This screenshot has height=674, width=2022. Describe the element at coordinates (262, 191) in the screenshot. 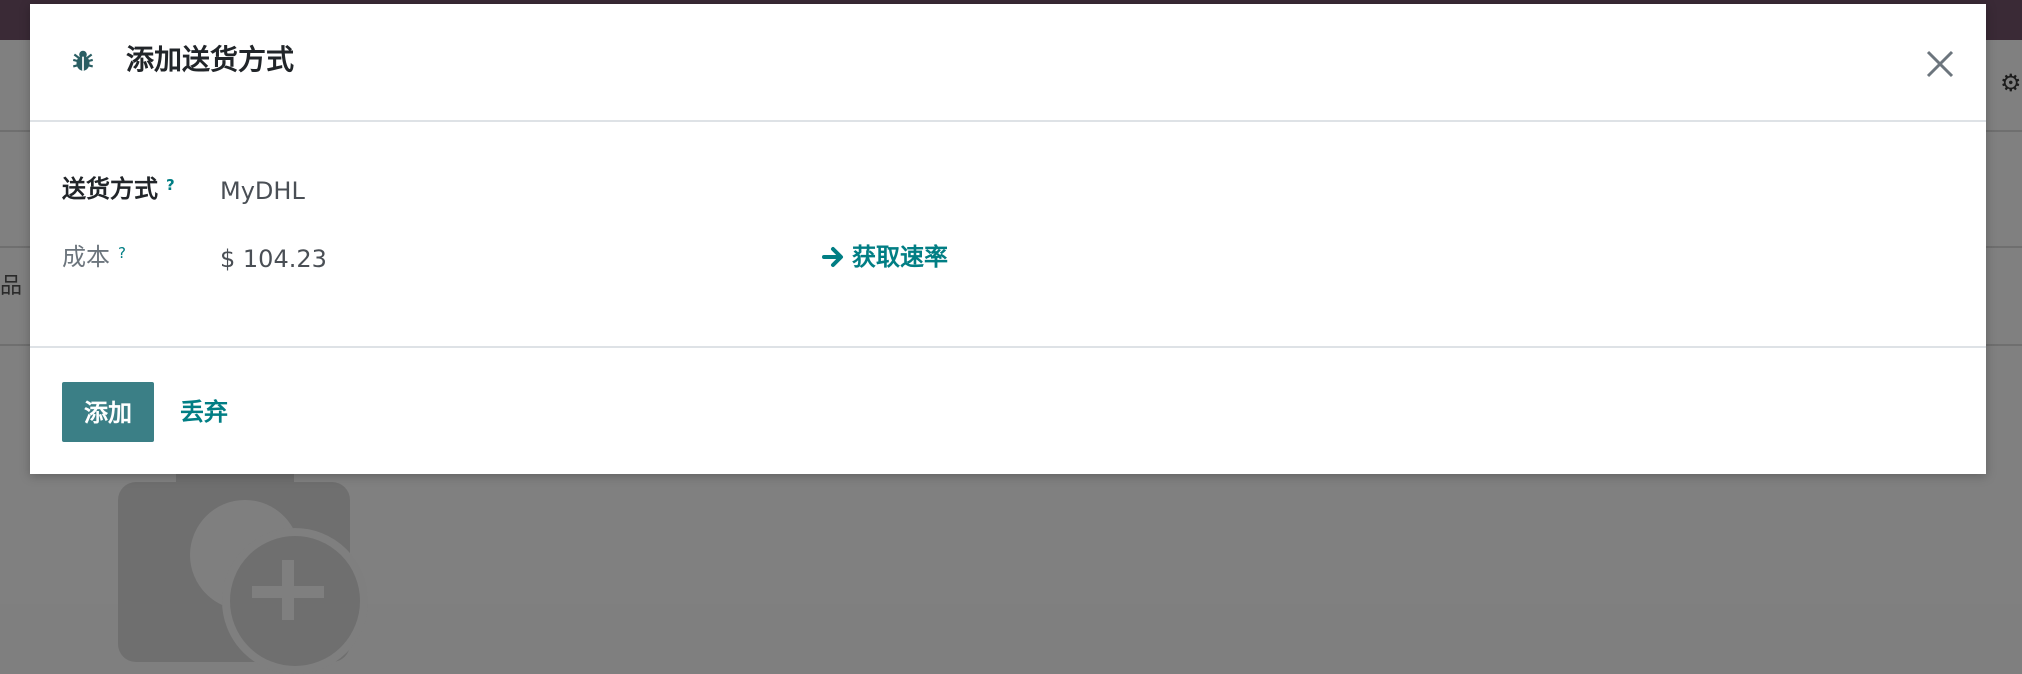

I see `carrier-value: MyDHL` at that location.